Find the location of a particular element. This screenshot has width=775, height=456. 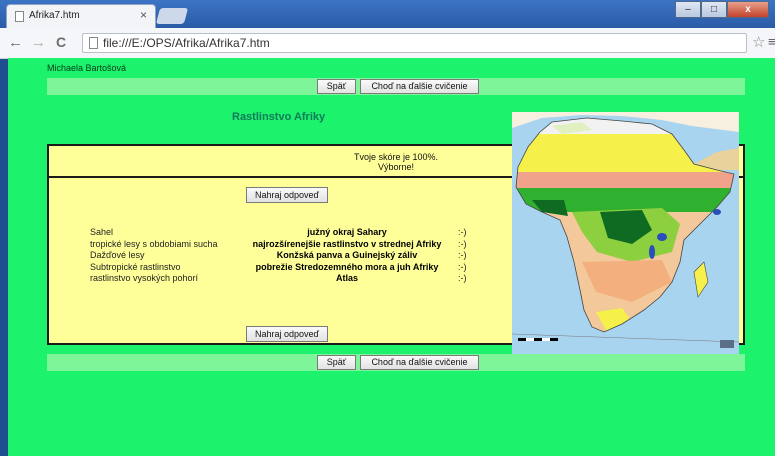

url-text: file:///E:/OPS/Afrika/Afrika7.htm is located at coordinates (186, 43).